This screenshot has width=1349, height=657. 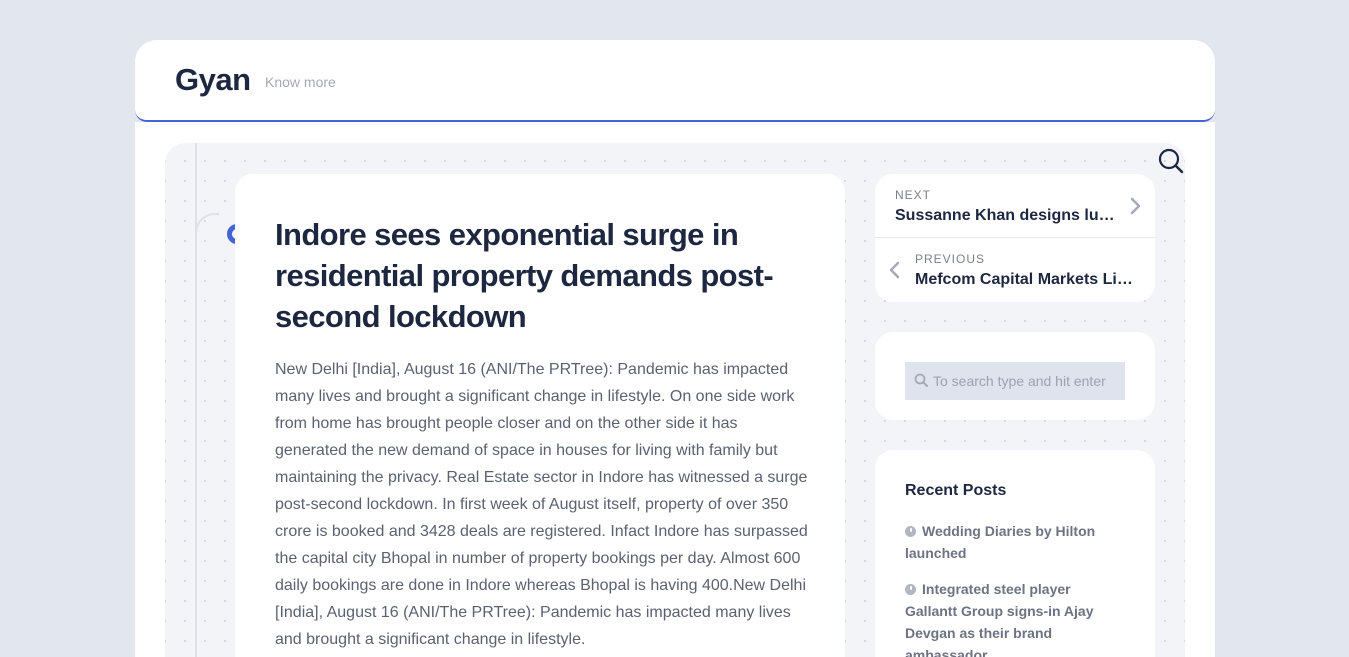 I want to click on site-header: Gyan Know more, so click(x=675, y=81).